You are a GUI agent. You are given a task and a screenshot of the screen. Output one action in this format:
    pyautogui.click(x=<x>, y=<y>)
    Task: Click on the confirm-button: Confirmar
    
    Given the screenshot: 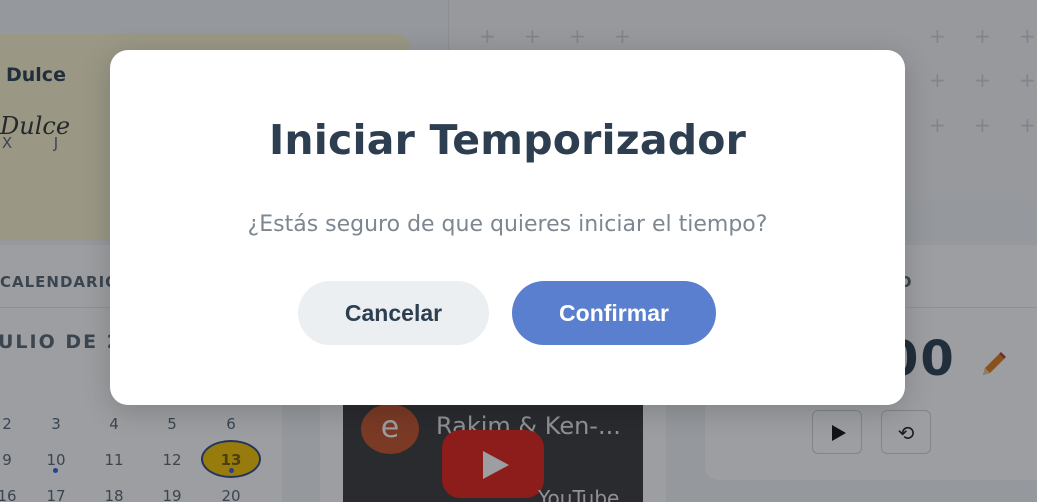 What is the action you would take?
    pyautogui.click(x=614, y=313)
    